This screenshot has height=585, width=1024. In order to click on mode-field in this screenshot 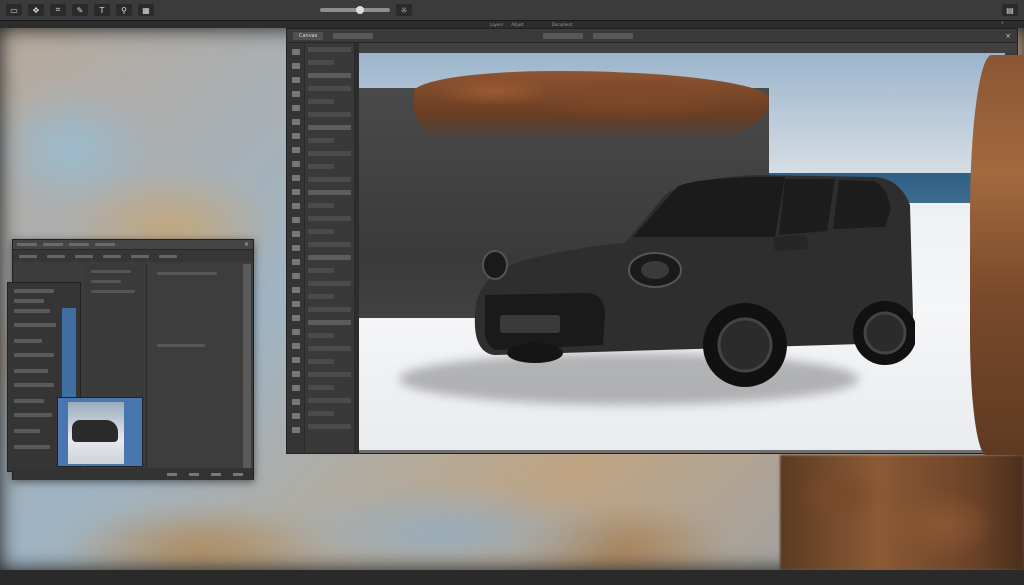, I will do `click(613, 35)`.